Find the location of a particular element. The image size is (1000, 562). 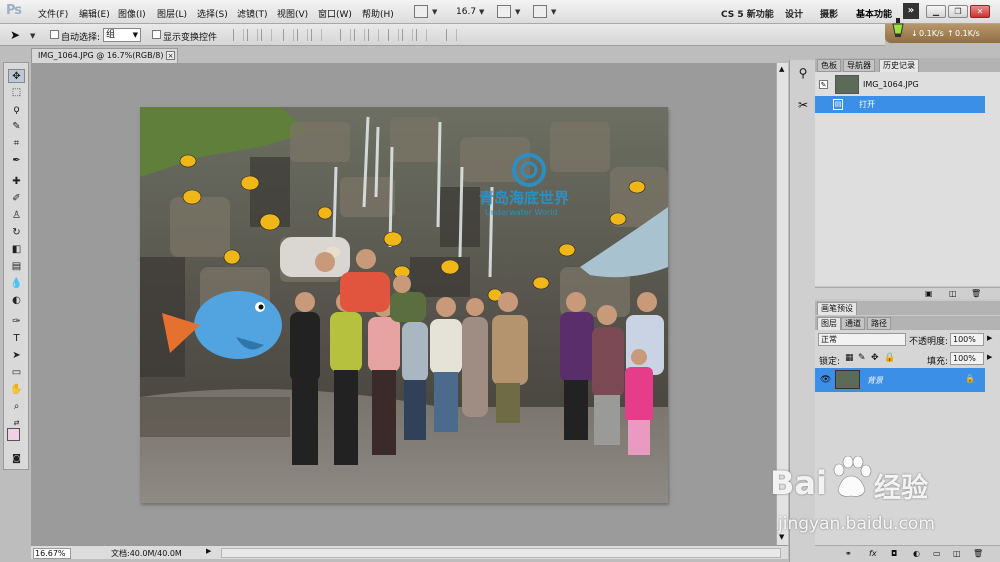

align-bottom-icon is located at coordinates (266, 35).